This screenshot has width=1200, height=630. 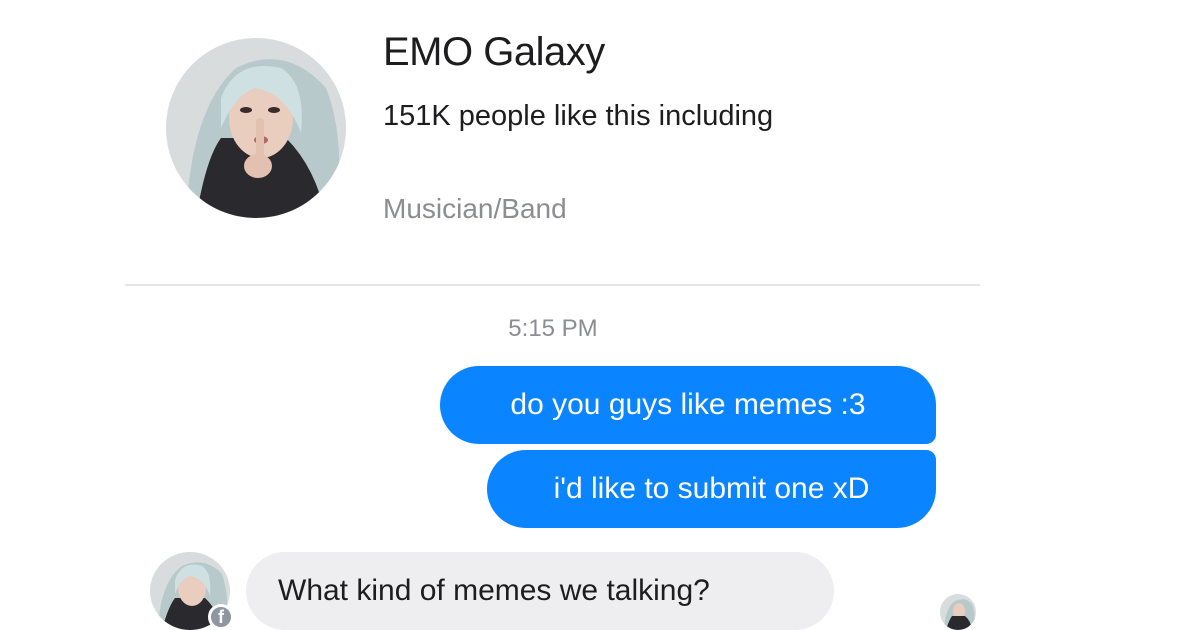 I want to click on page-likes-count: 151K people like this including, so click(x=578, y=116).